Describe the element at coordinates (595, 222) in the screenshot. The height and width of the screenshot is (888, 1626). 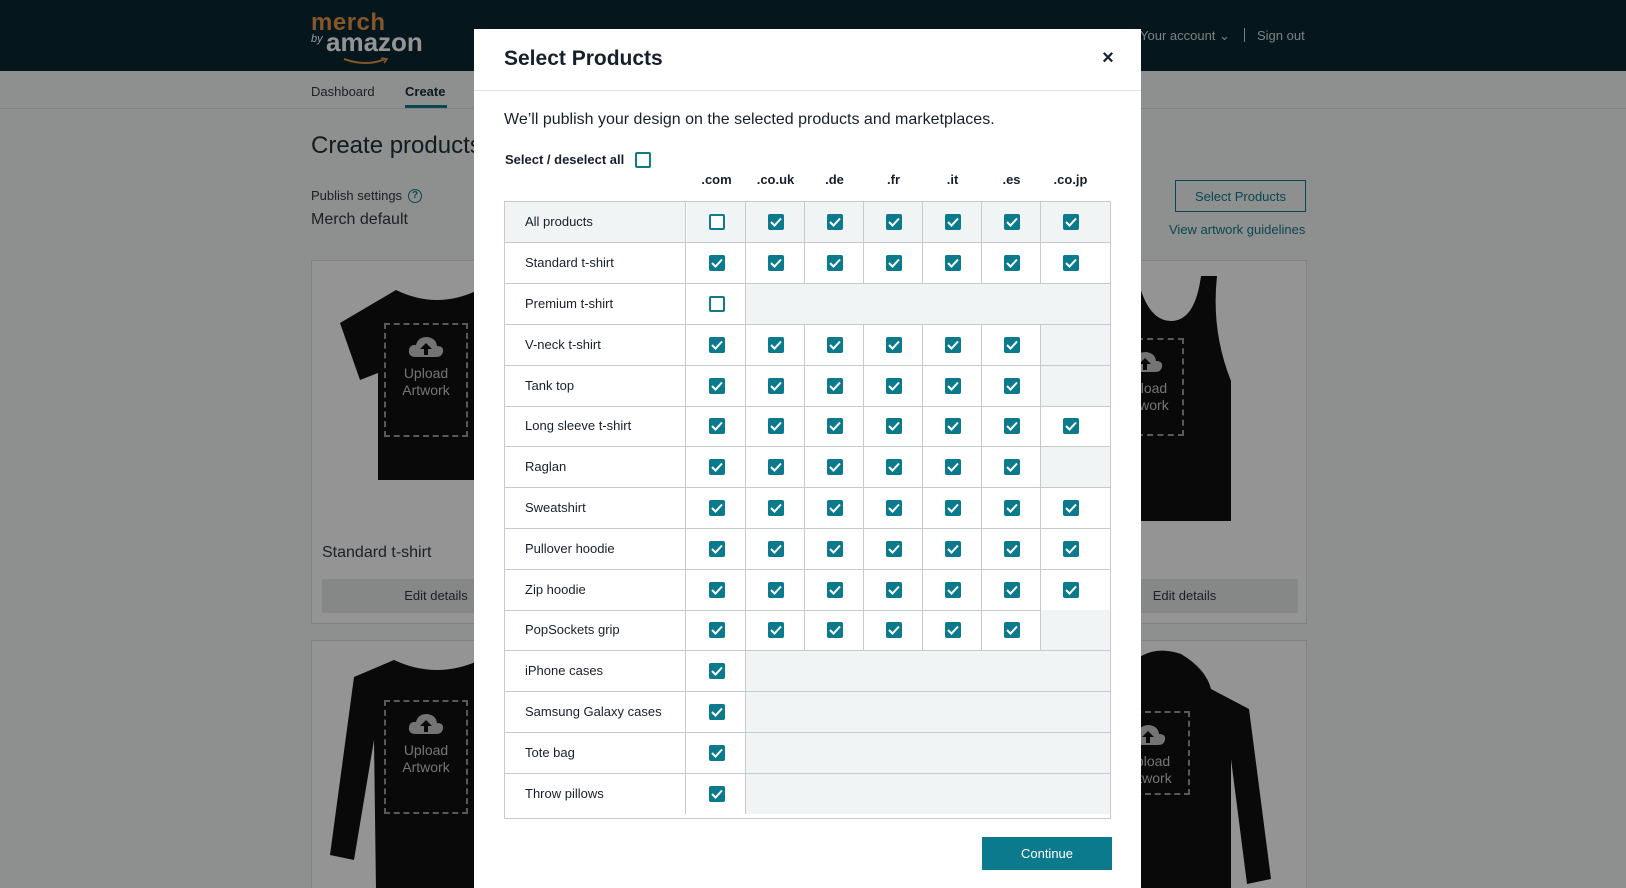
I see `product-label: All products` at that location.